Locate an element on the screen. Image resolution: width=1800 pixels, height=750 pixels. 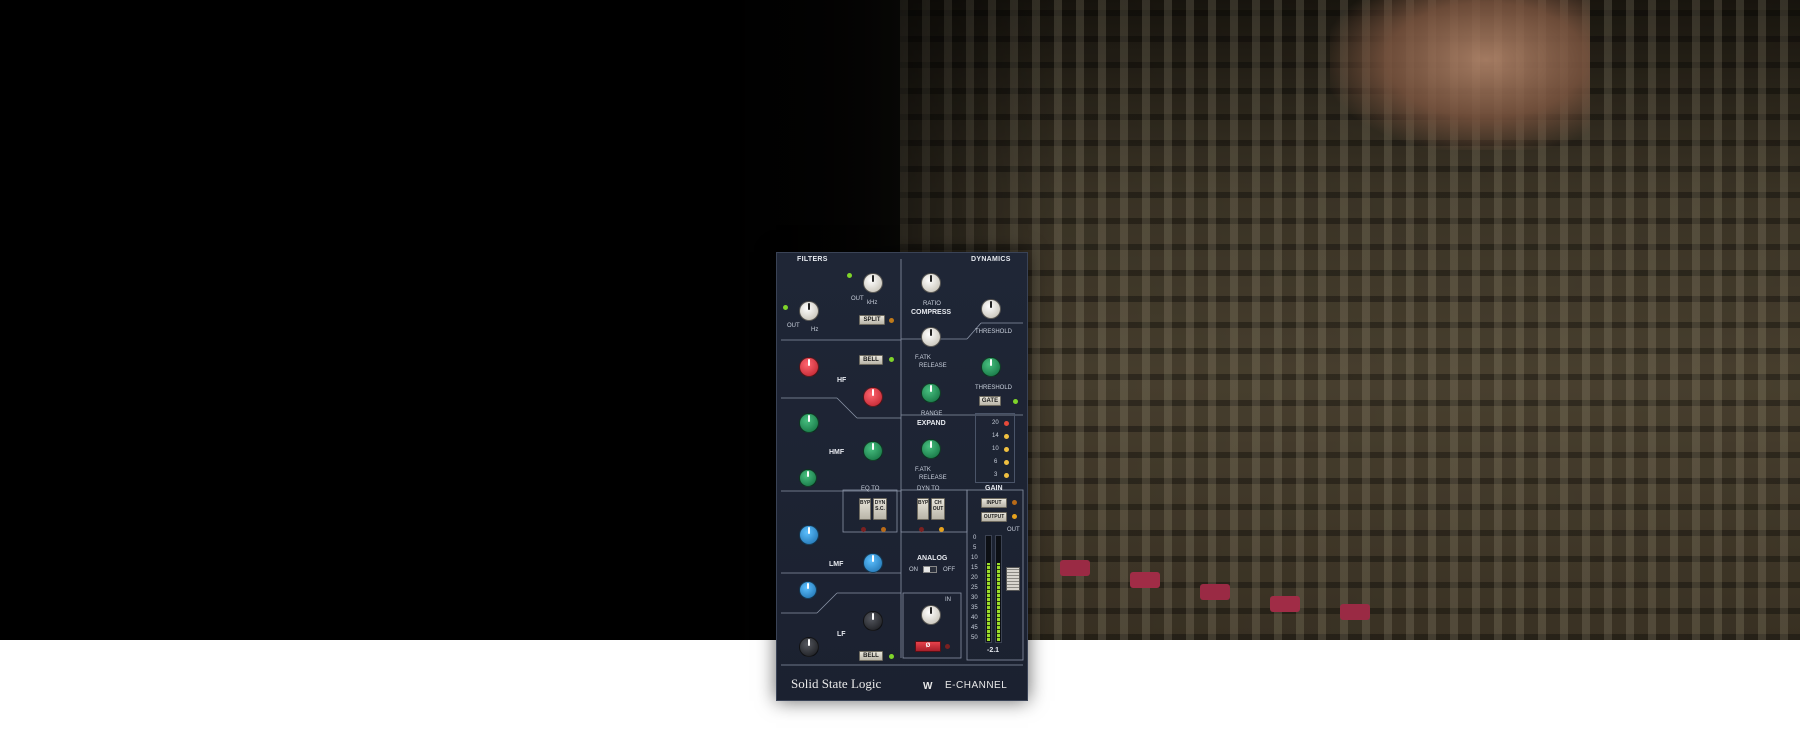
gr-meter-scale-10: 10 is located at coordinates (995, 449).